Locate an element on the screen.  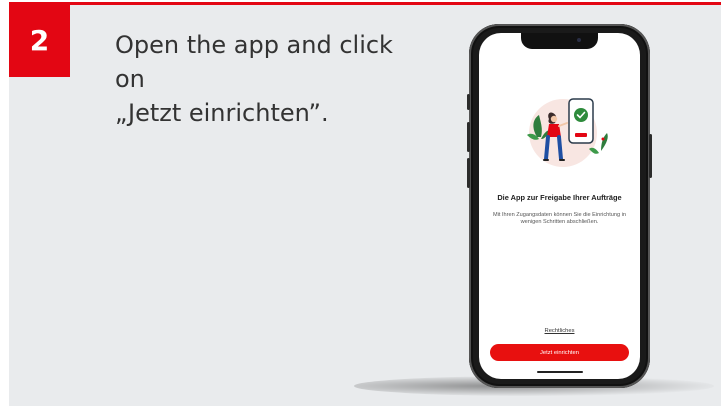
phone-volume-up is located at coordinates (468, 137).